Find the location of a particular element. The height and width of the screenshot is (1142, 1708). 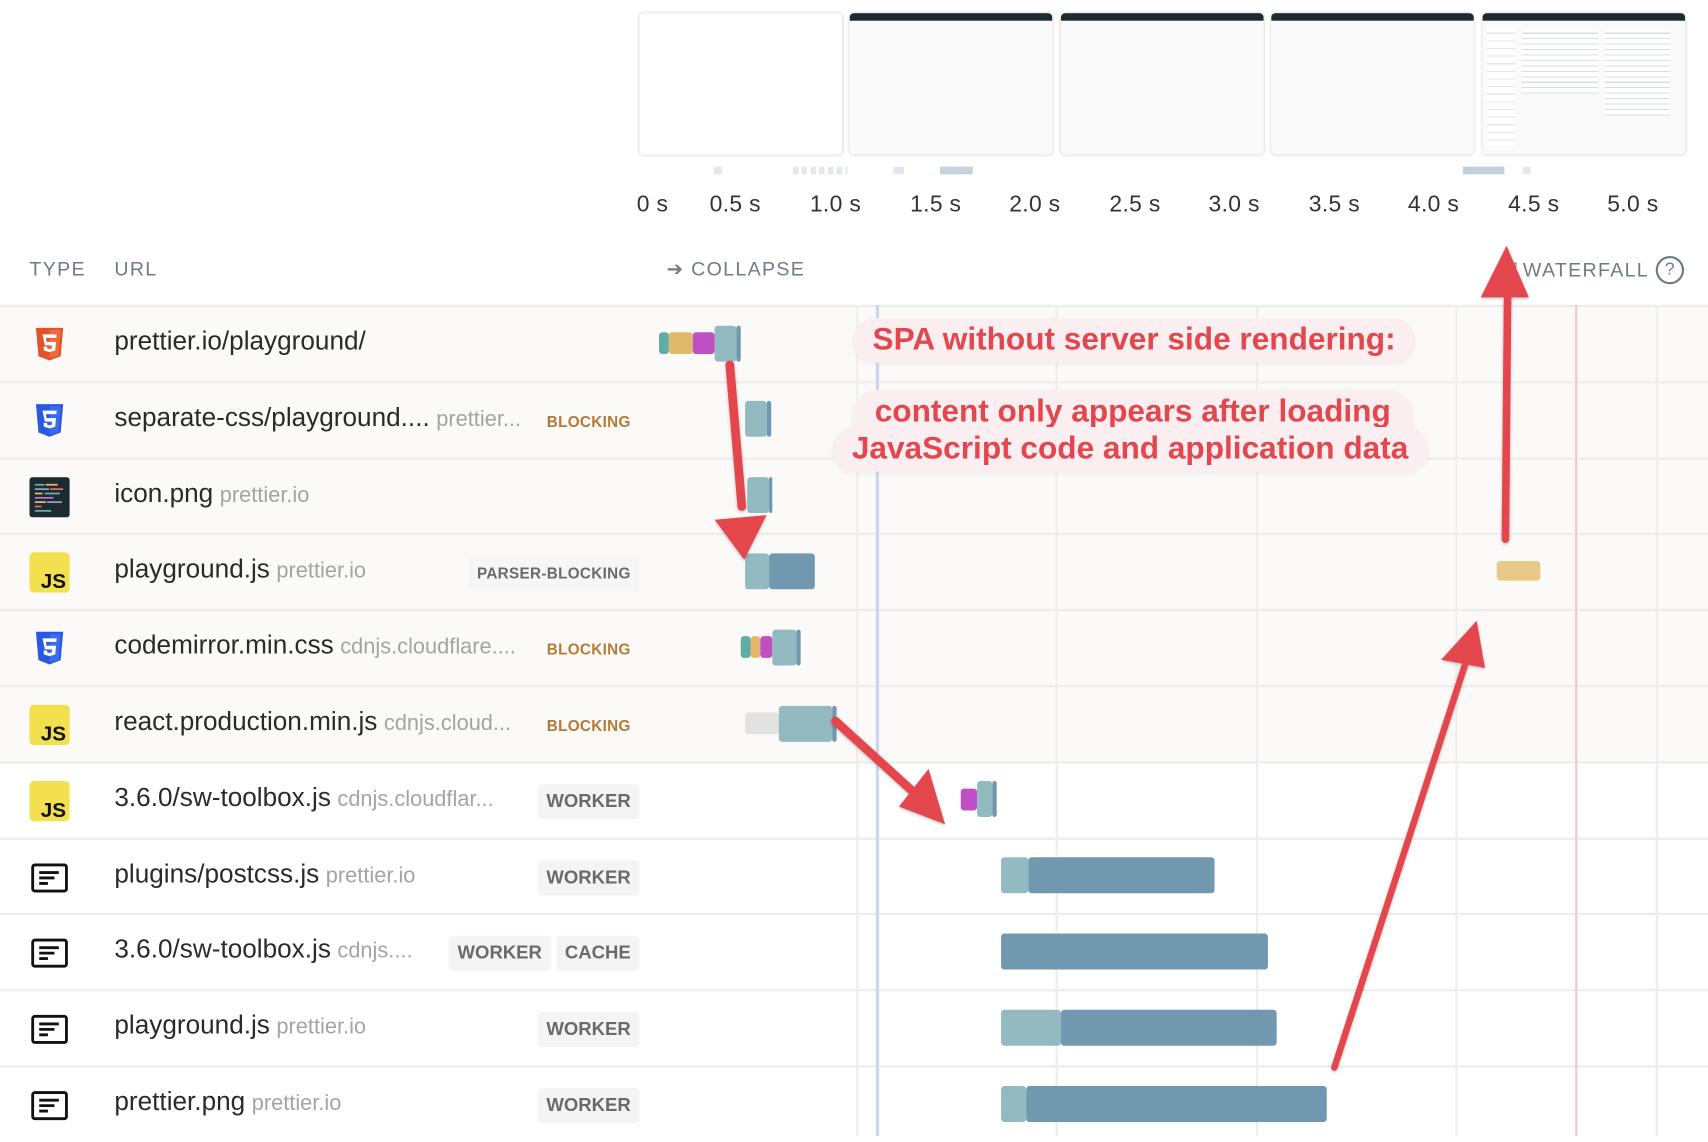

arrow-up-right-head is located at coordinates (1463, 644).